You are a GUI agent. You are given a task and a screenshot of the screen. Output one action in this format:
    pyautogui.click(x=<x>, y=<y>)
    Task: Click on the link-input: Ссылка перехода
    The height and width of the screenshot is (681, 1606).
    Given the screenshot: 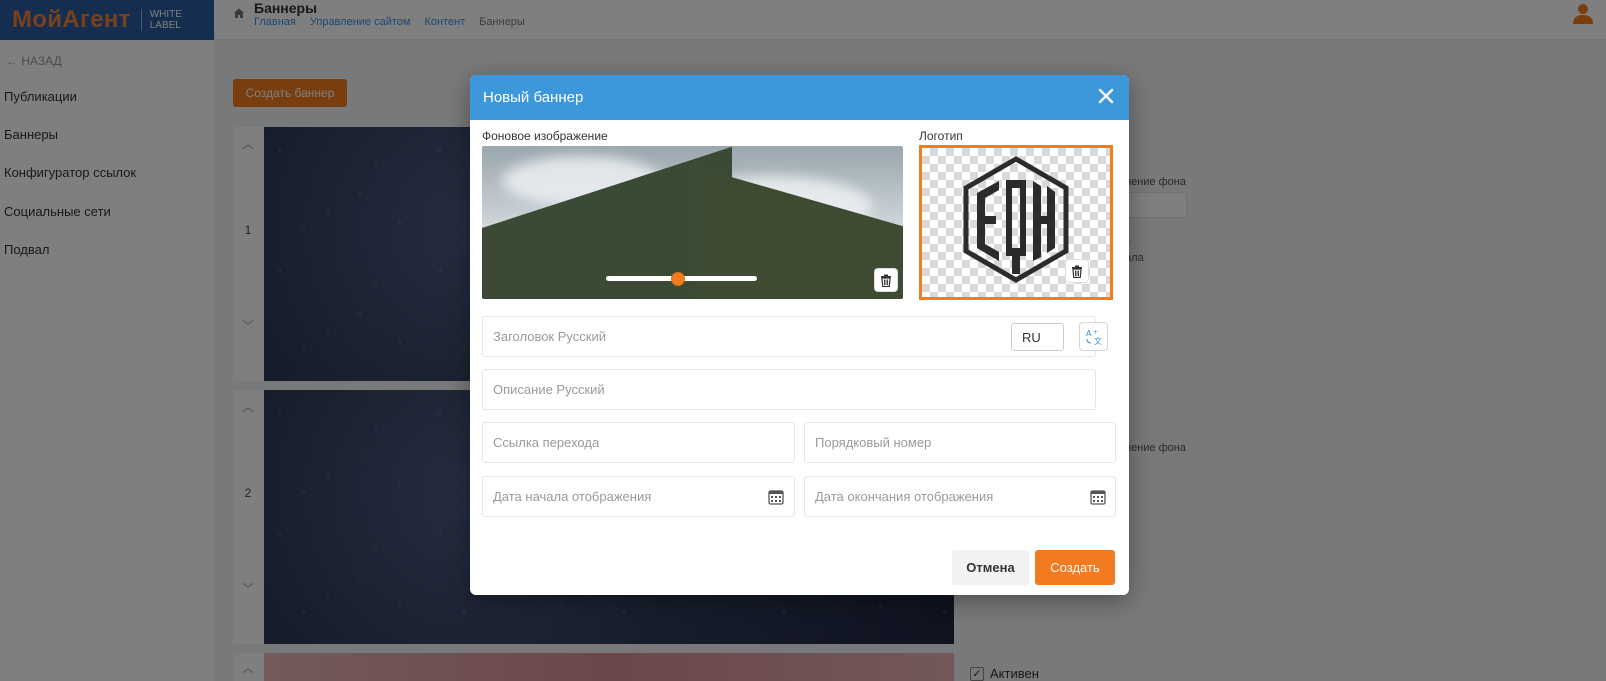 What is the action you would take?
    pyautogui.click(x=638, y=442)
    